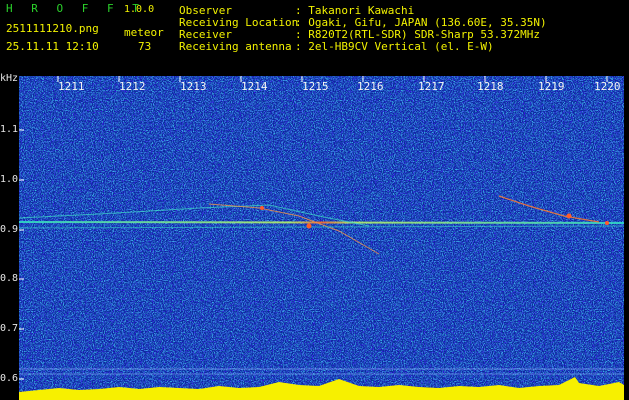 The height and width of the screenshot is (400, 629). Describe the element at coordinates (9, 278) in the screenshot. I see `y-tick-label: 0.8` at that location.